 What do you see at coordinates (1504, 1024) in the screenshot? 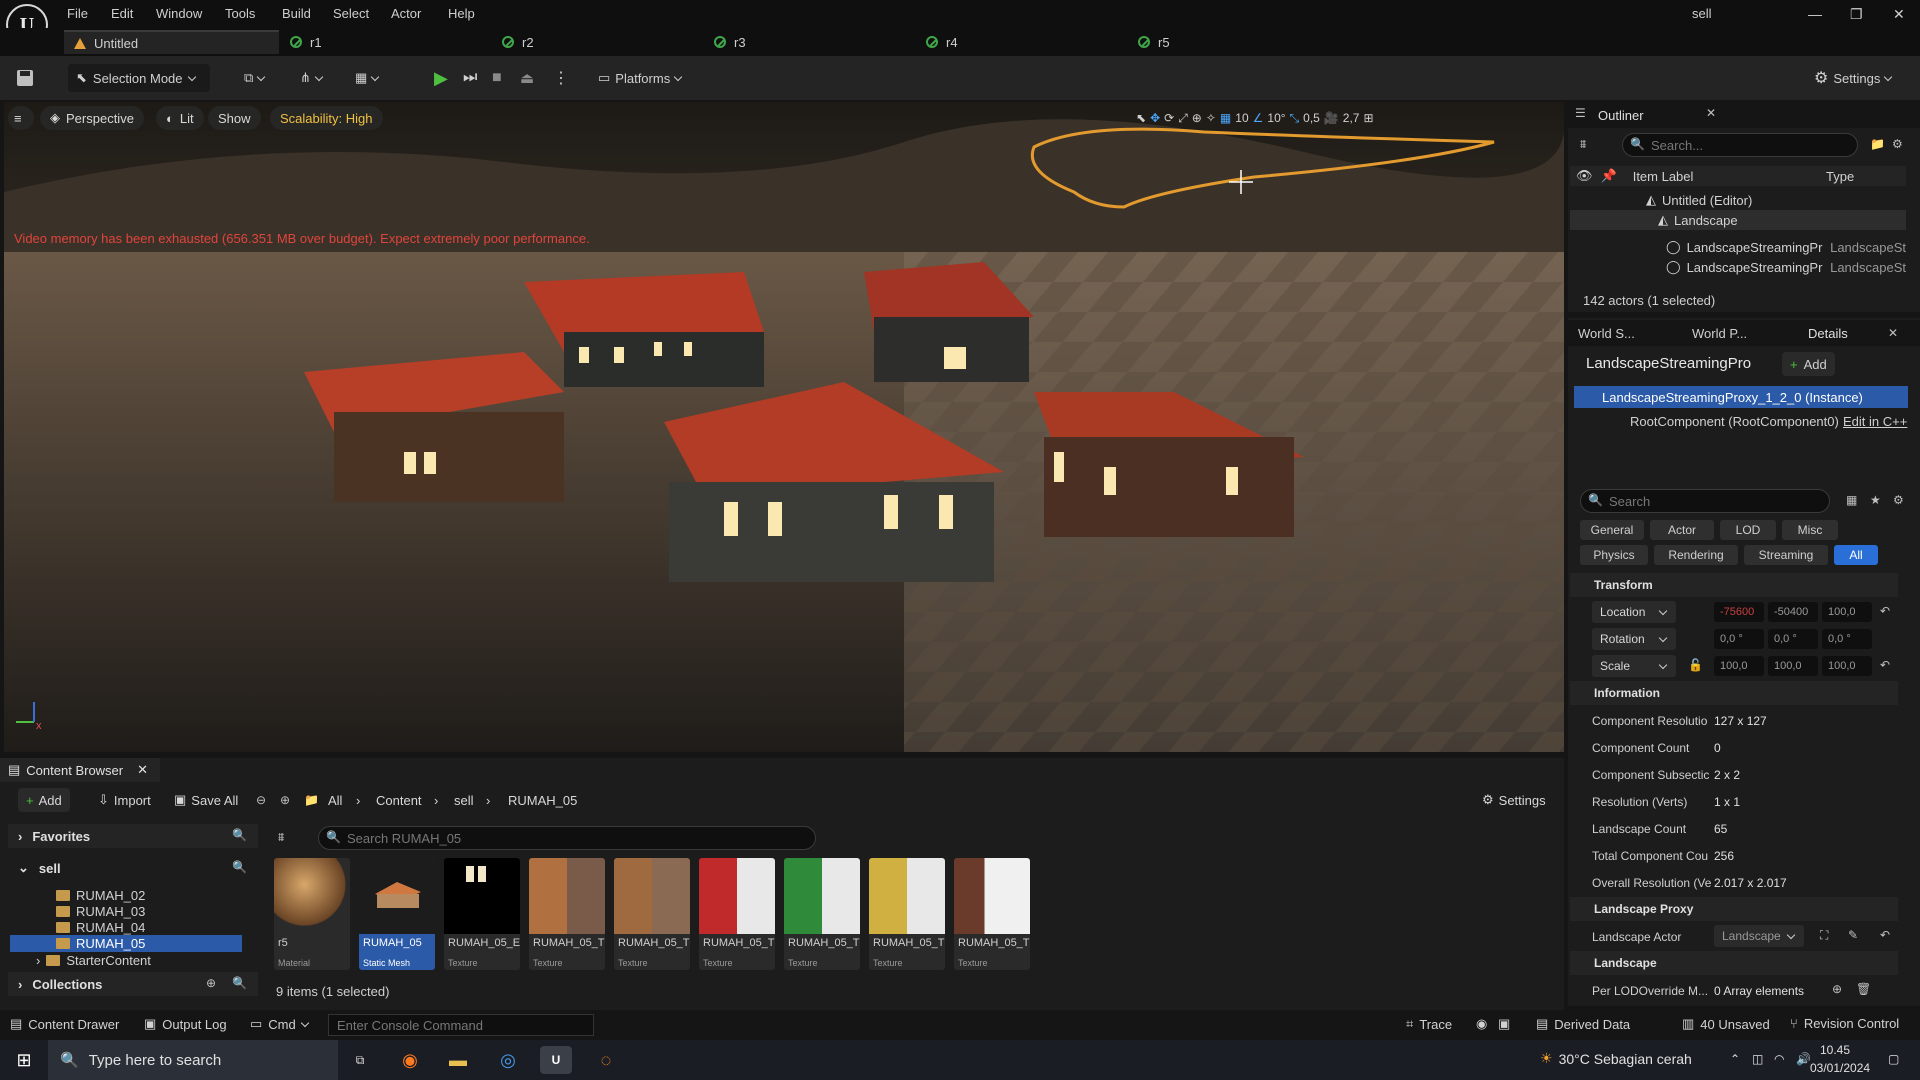
I see `camera-icon: ▣` at bounding box center [1504, 1024].